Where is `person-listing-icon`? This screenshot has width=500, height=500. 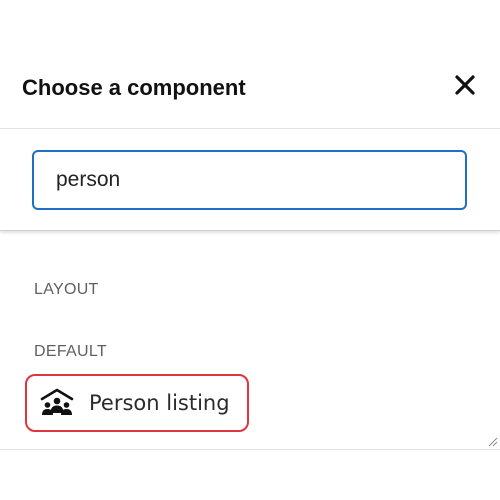
person-listing-icon is located at coordinates (57, 401).